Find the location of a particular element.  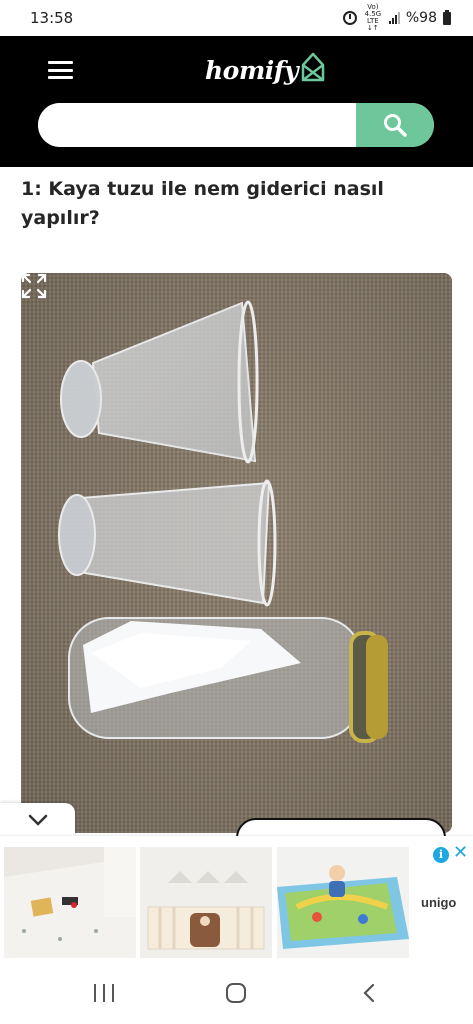

site-header: homify is located at coordinates (236, 101).